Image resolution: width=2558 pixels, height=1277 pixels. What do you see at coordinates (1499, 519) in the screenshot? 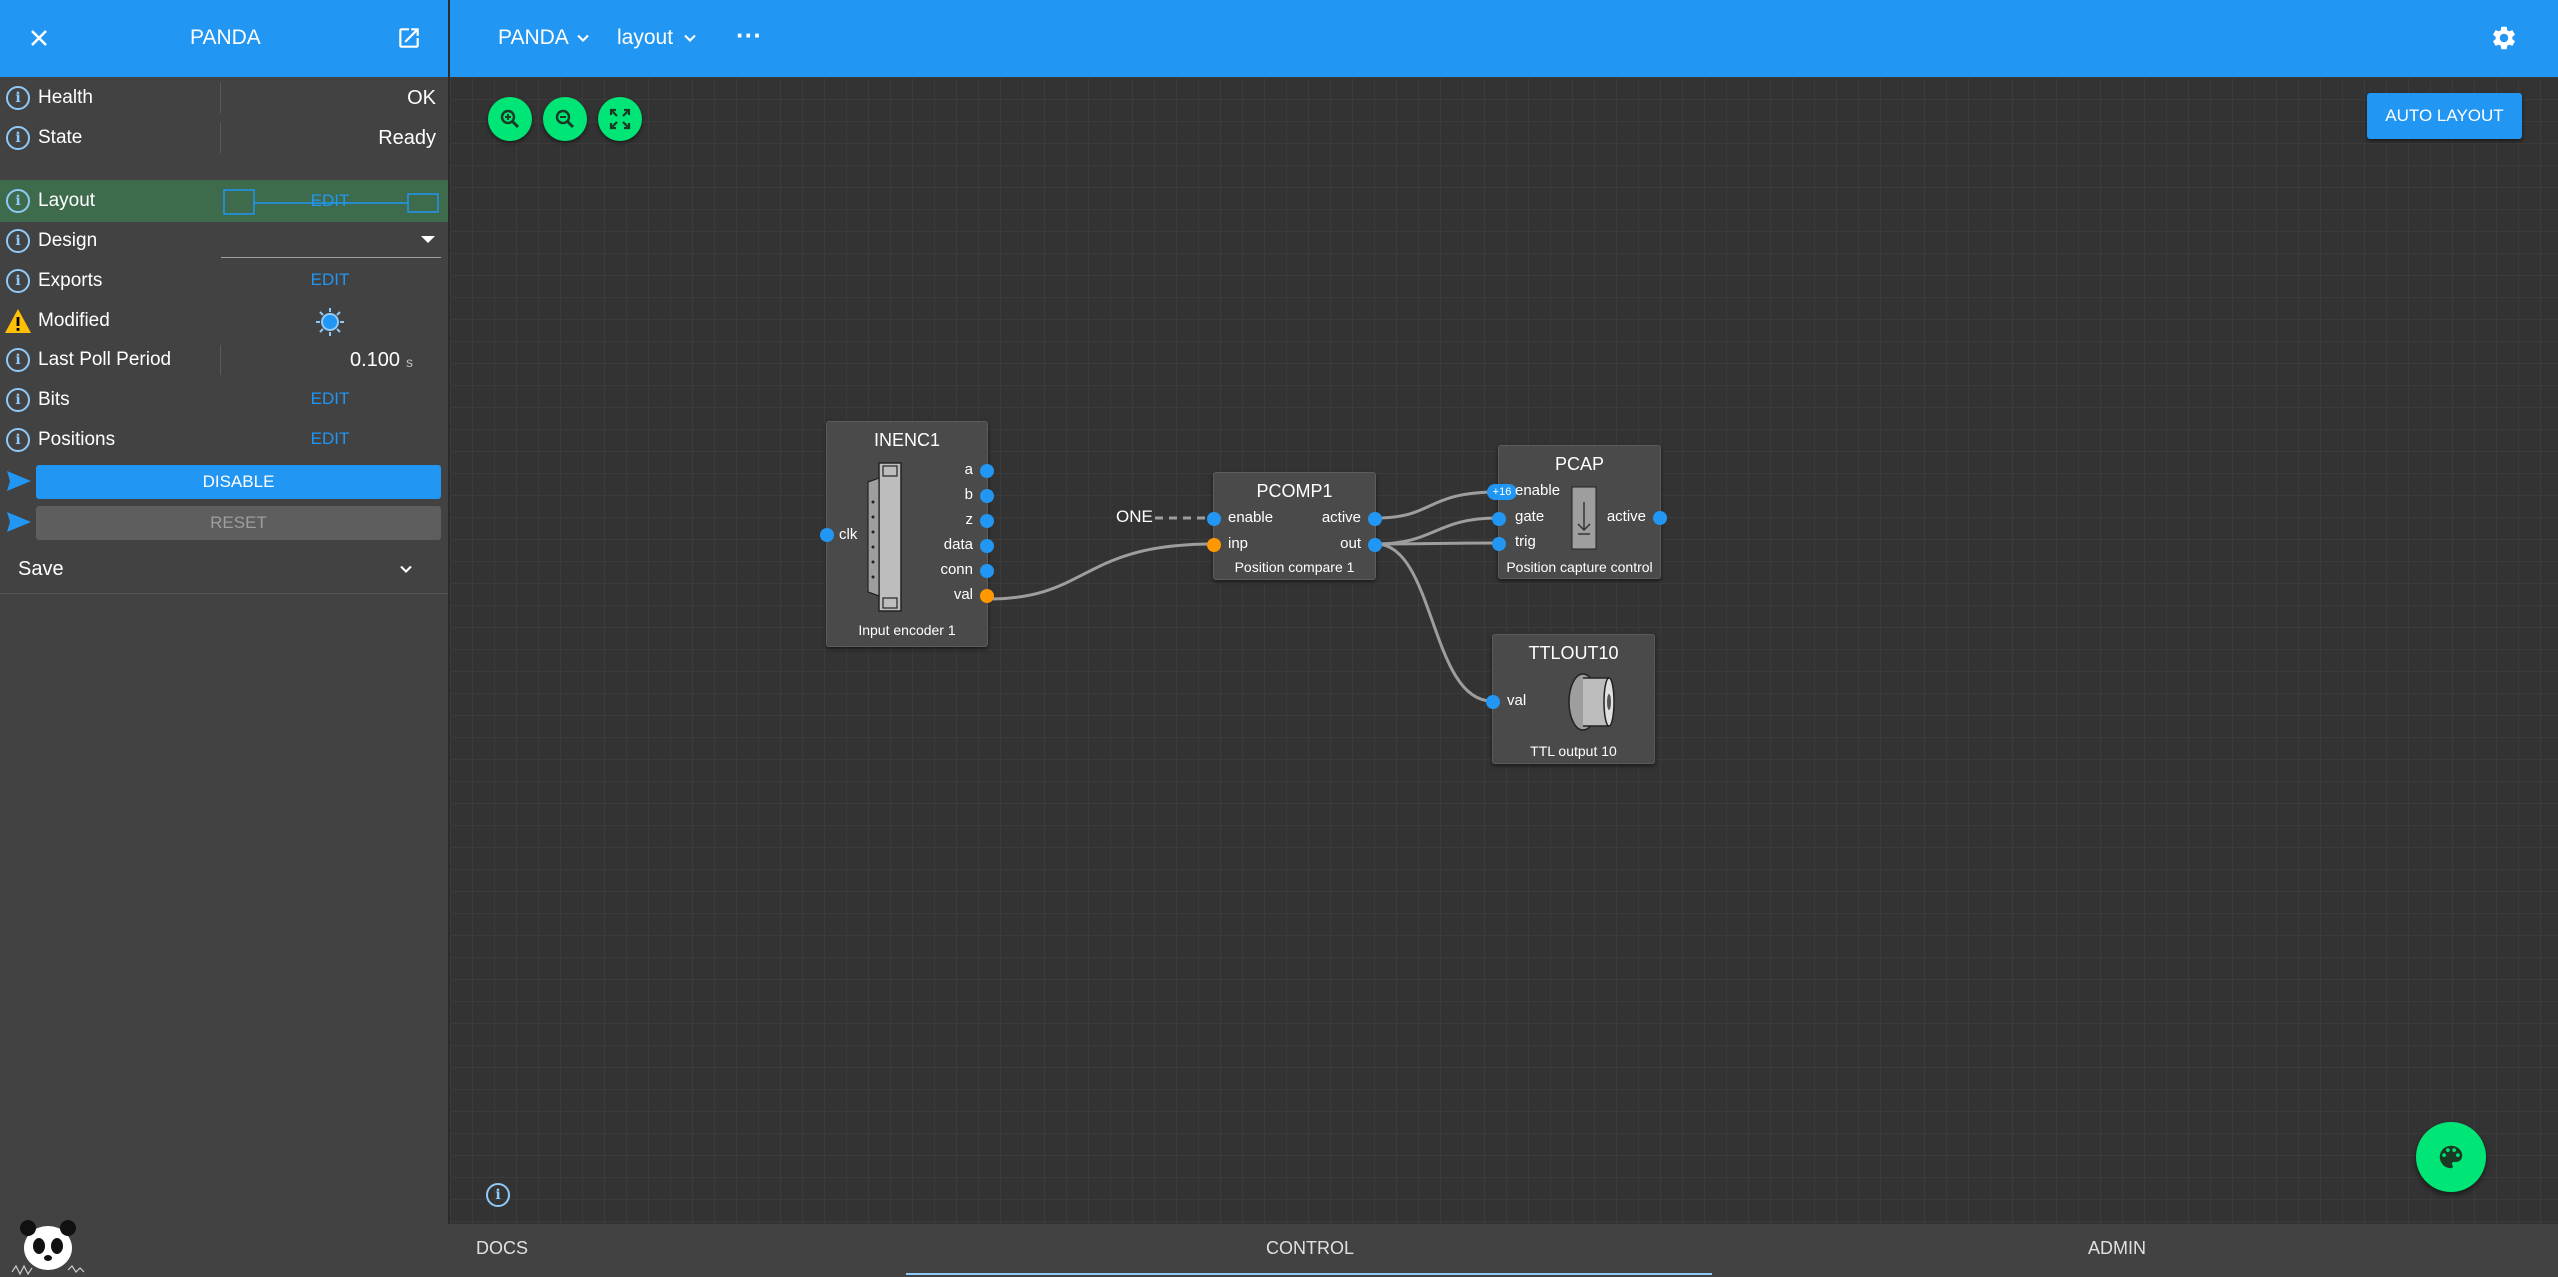
I see `port-gate` at bounding box center [1499, 519].